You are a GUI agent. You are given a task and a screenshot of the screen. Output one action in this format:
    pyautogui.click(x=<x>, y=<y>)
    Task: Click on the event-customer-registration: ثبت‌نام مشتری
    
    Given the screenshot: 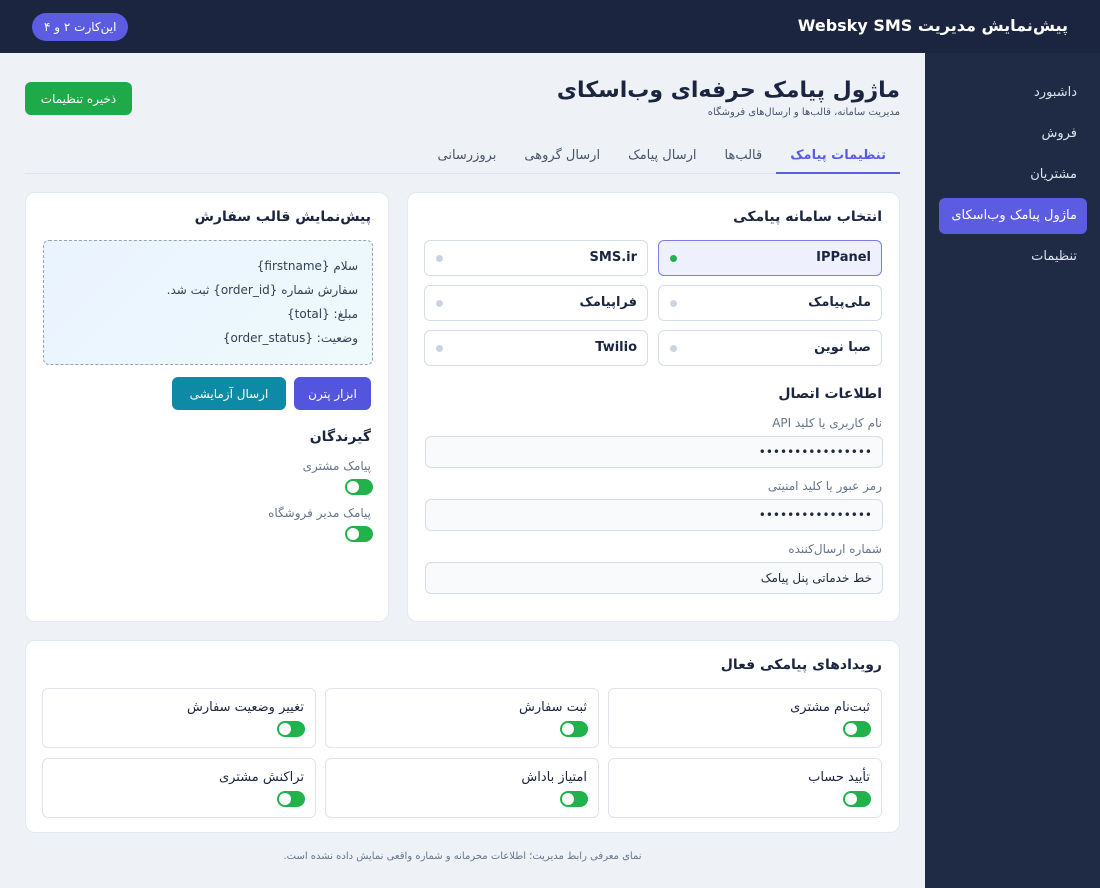 What is the action you would take?
    pyautogui.click(x=745, y=718)
    